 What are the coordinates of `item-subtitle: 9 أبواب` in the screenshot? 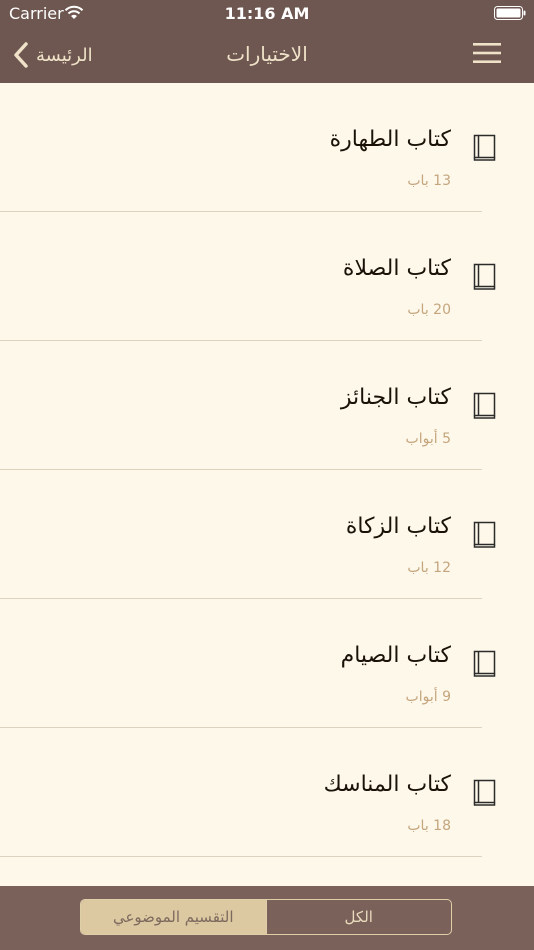 It's located at (428, 697).